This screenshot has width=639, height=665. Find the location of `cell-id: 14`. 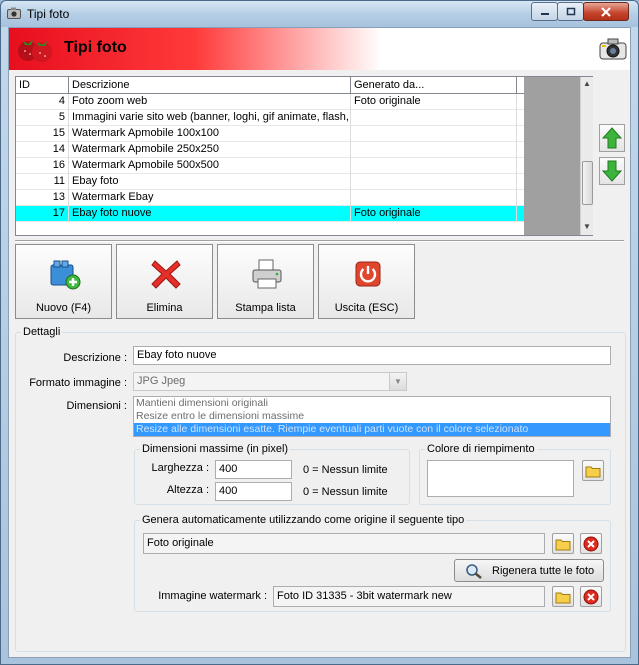

cell-id: 14 is located at coordinates (42, 150).